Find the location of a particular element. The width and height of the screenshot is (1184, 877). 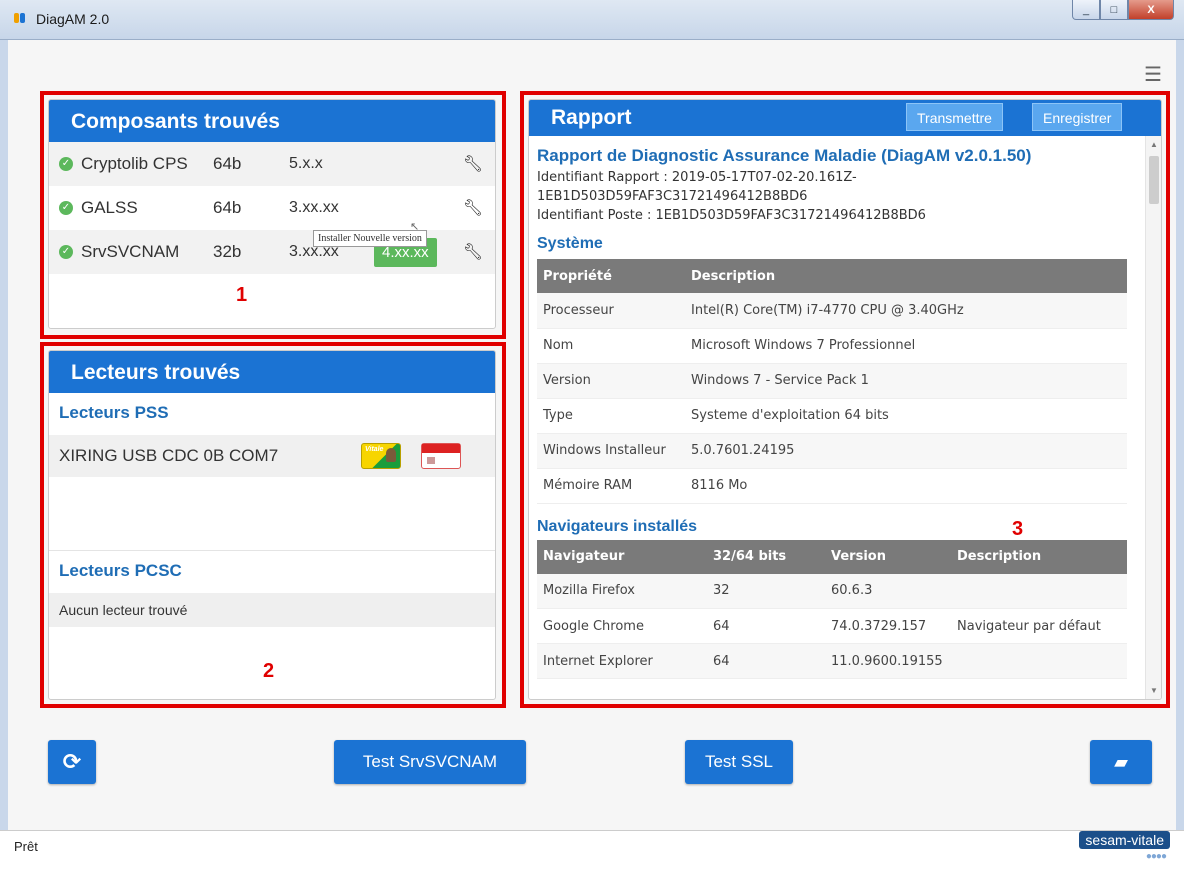

cps-card-icon is located at coordinates (441, 456).